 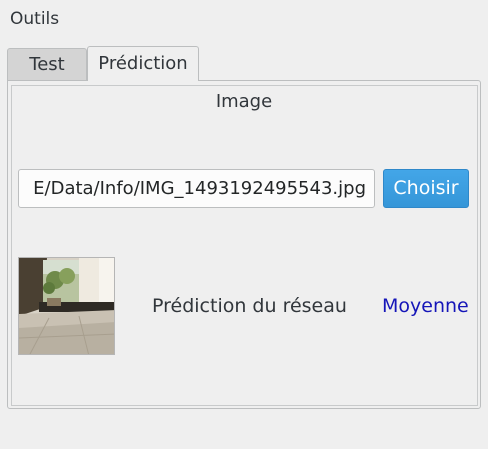 I want to click on file-path-text: E/Data/Info/IMG_1493192495543.jpg, so click(x=199, y=188).